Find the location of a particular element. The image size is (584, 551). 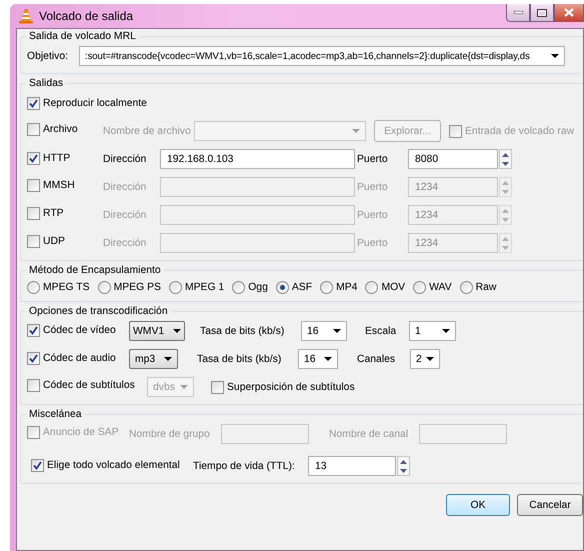

checkbox: Códec de vídeo is located at coordinates (71, 330).